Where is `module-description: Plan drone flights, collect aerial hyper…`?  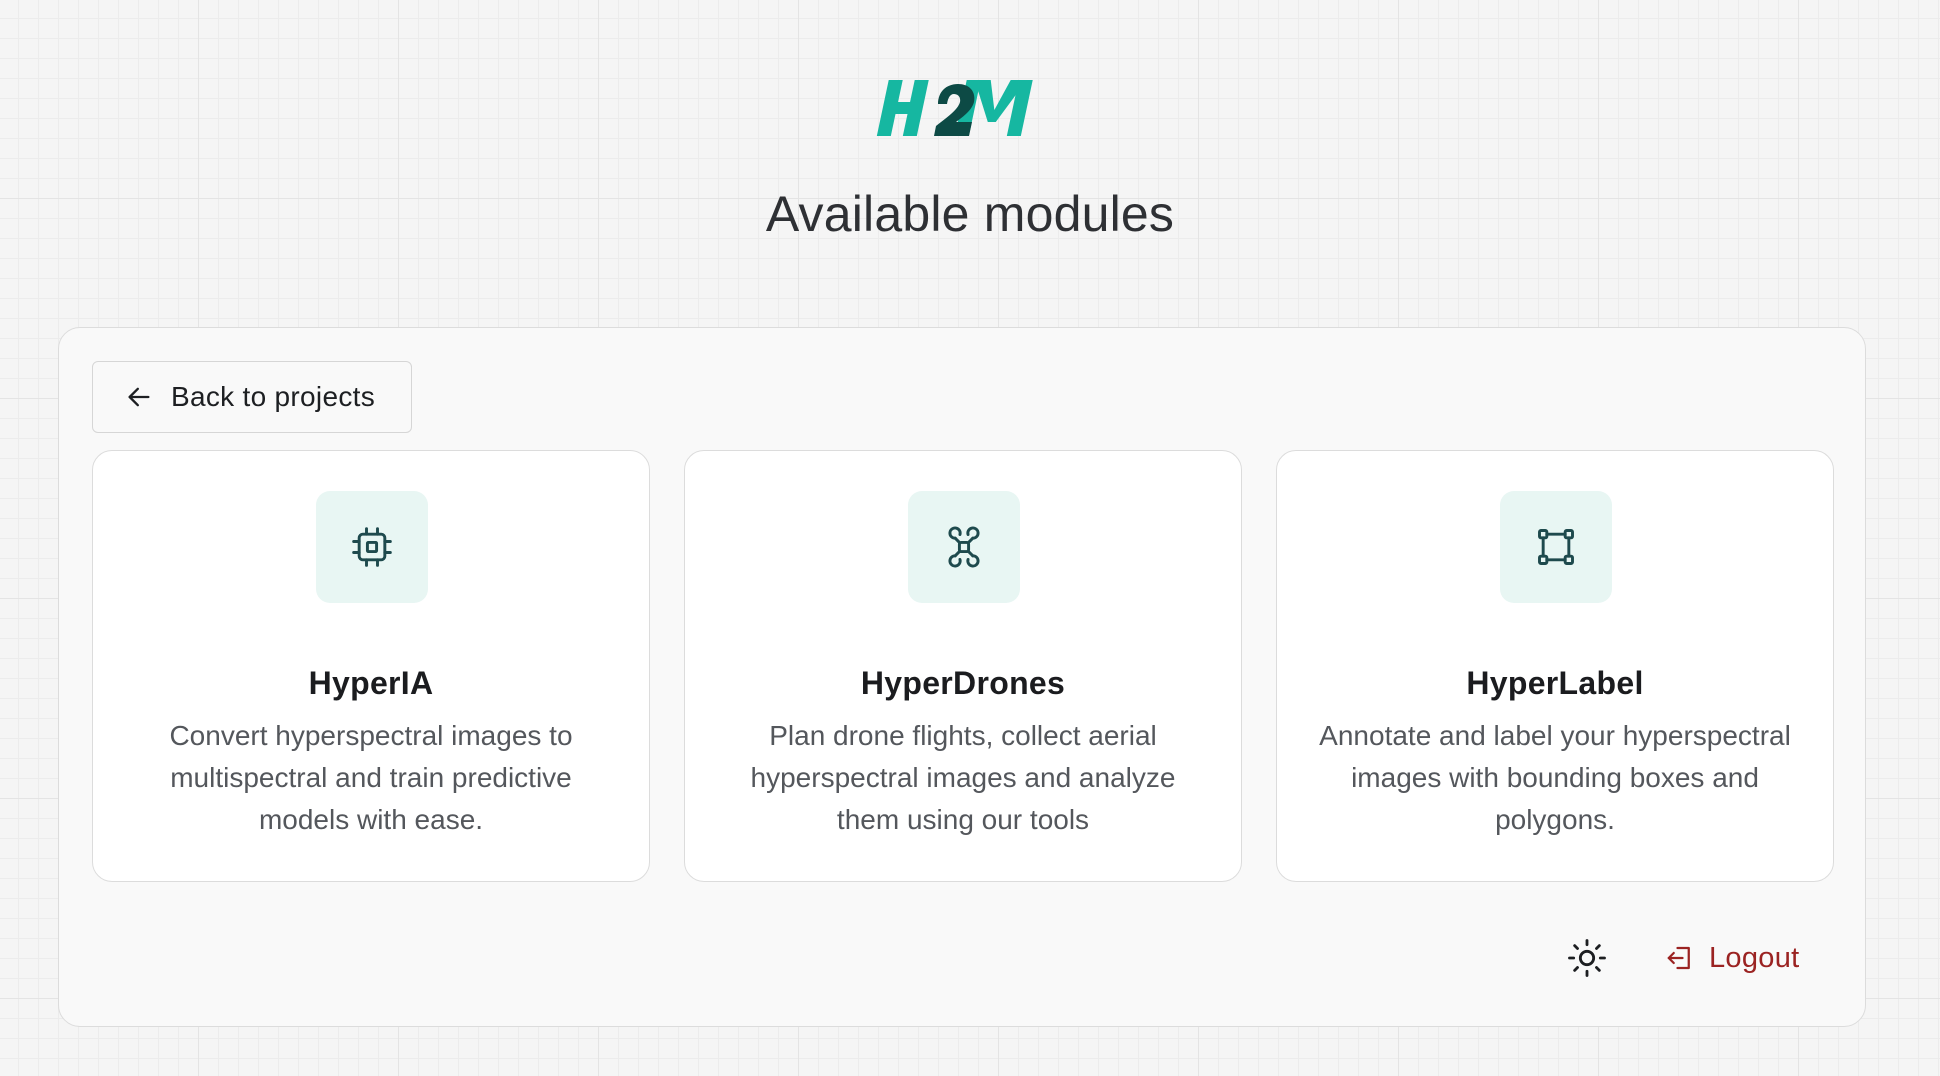
module-description: Plan drone flights, collect aerial hyper… is located at coordinates (963, 777).